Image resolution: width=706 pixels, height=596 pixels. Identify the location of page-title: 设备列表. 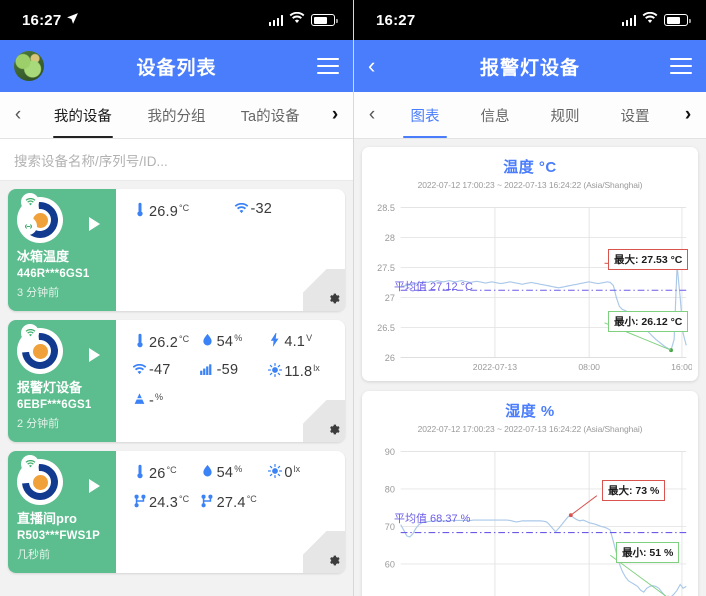
(176, 68).